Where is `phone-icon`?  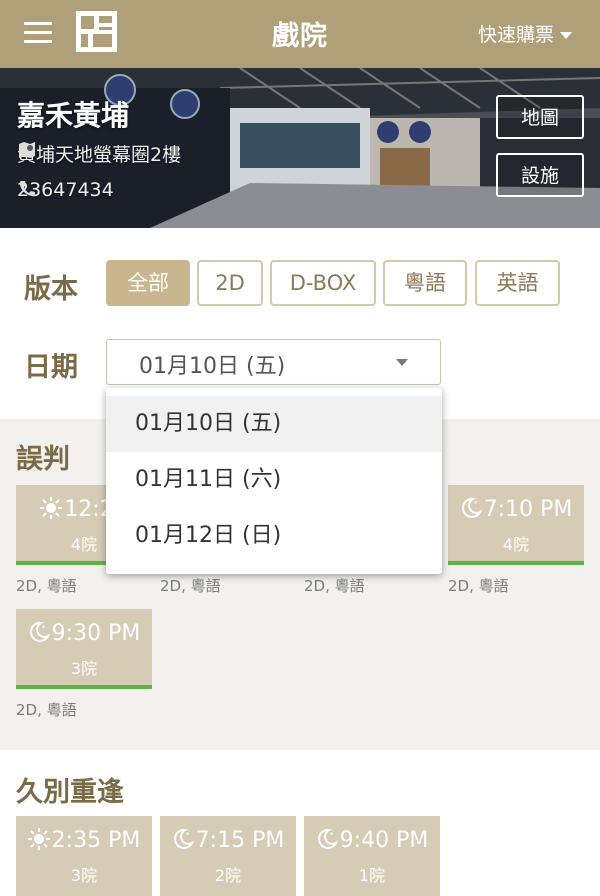 phone-icon is located at coordinates (27, 189).